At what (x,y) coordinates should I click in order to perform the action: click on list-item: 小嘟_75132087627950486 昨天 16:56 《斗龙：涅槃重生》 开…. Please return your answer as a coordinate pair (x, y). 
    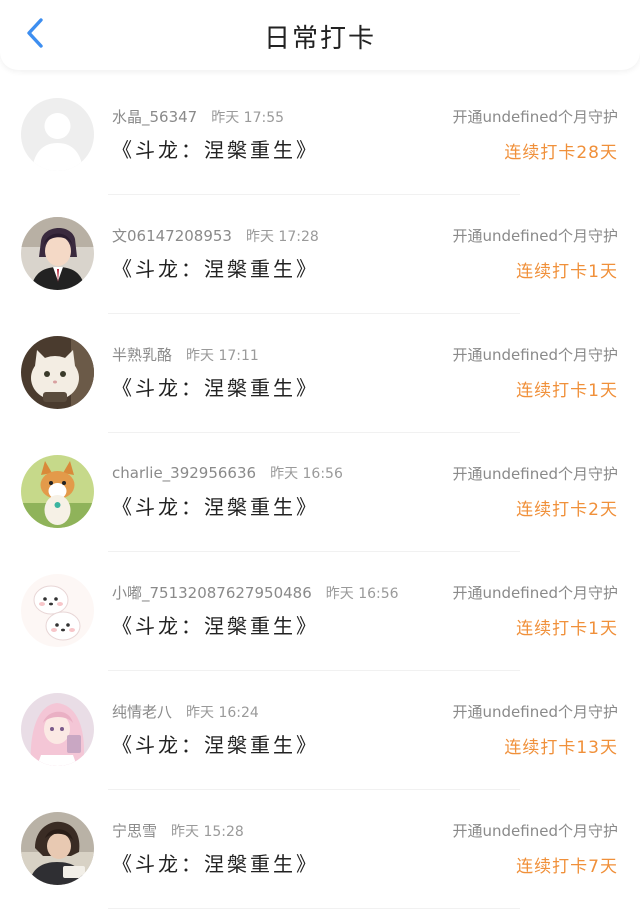
    Looking at the image, I should click on (320, 611).